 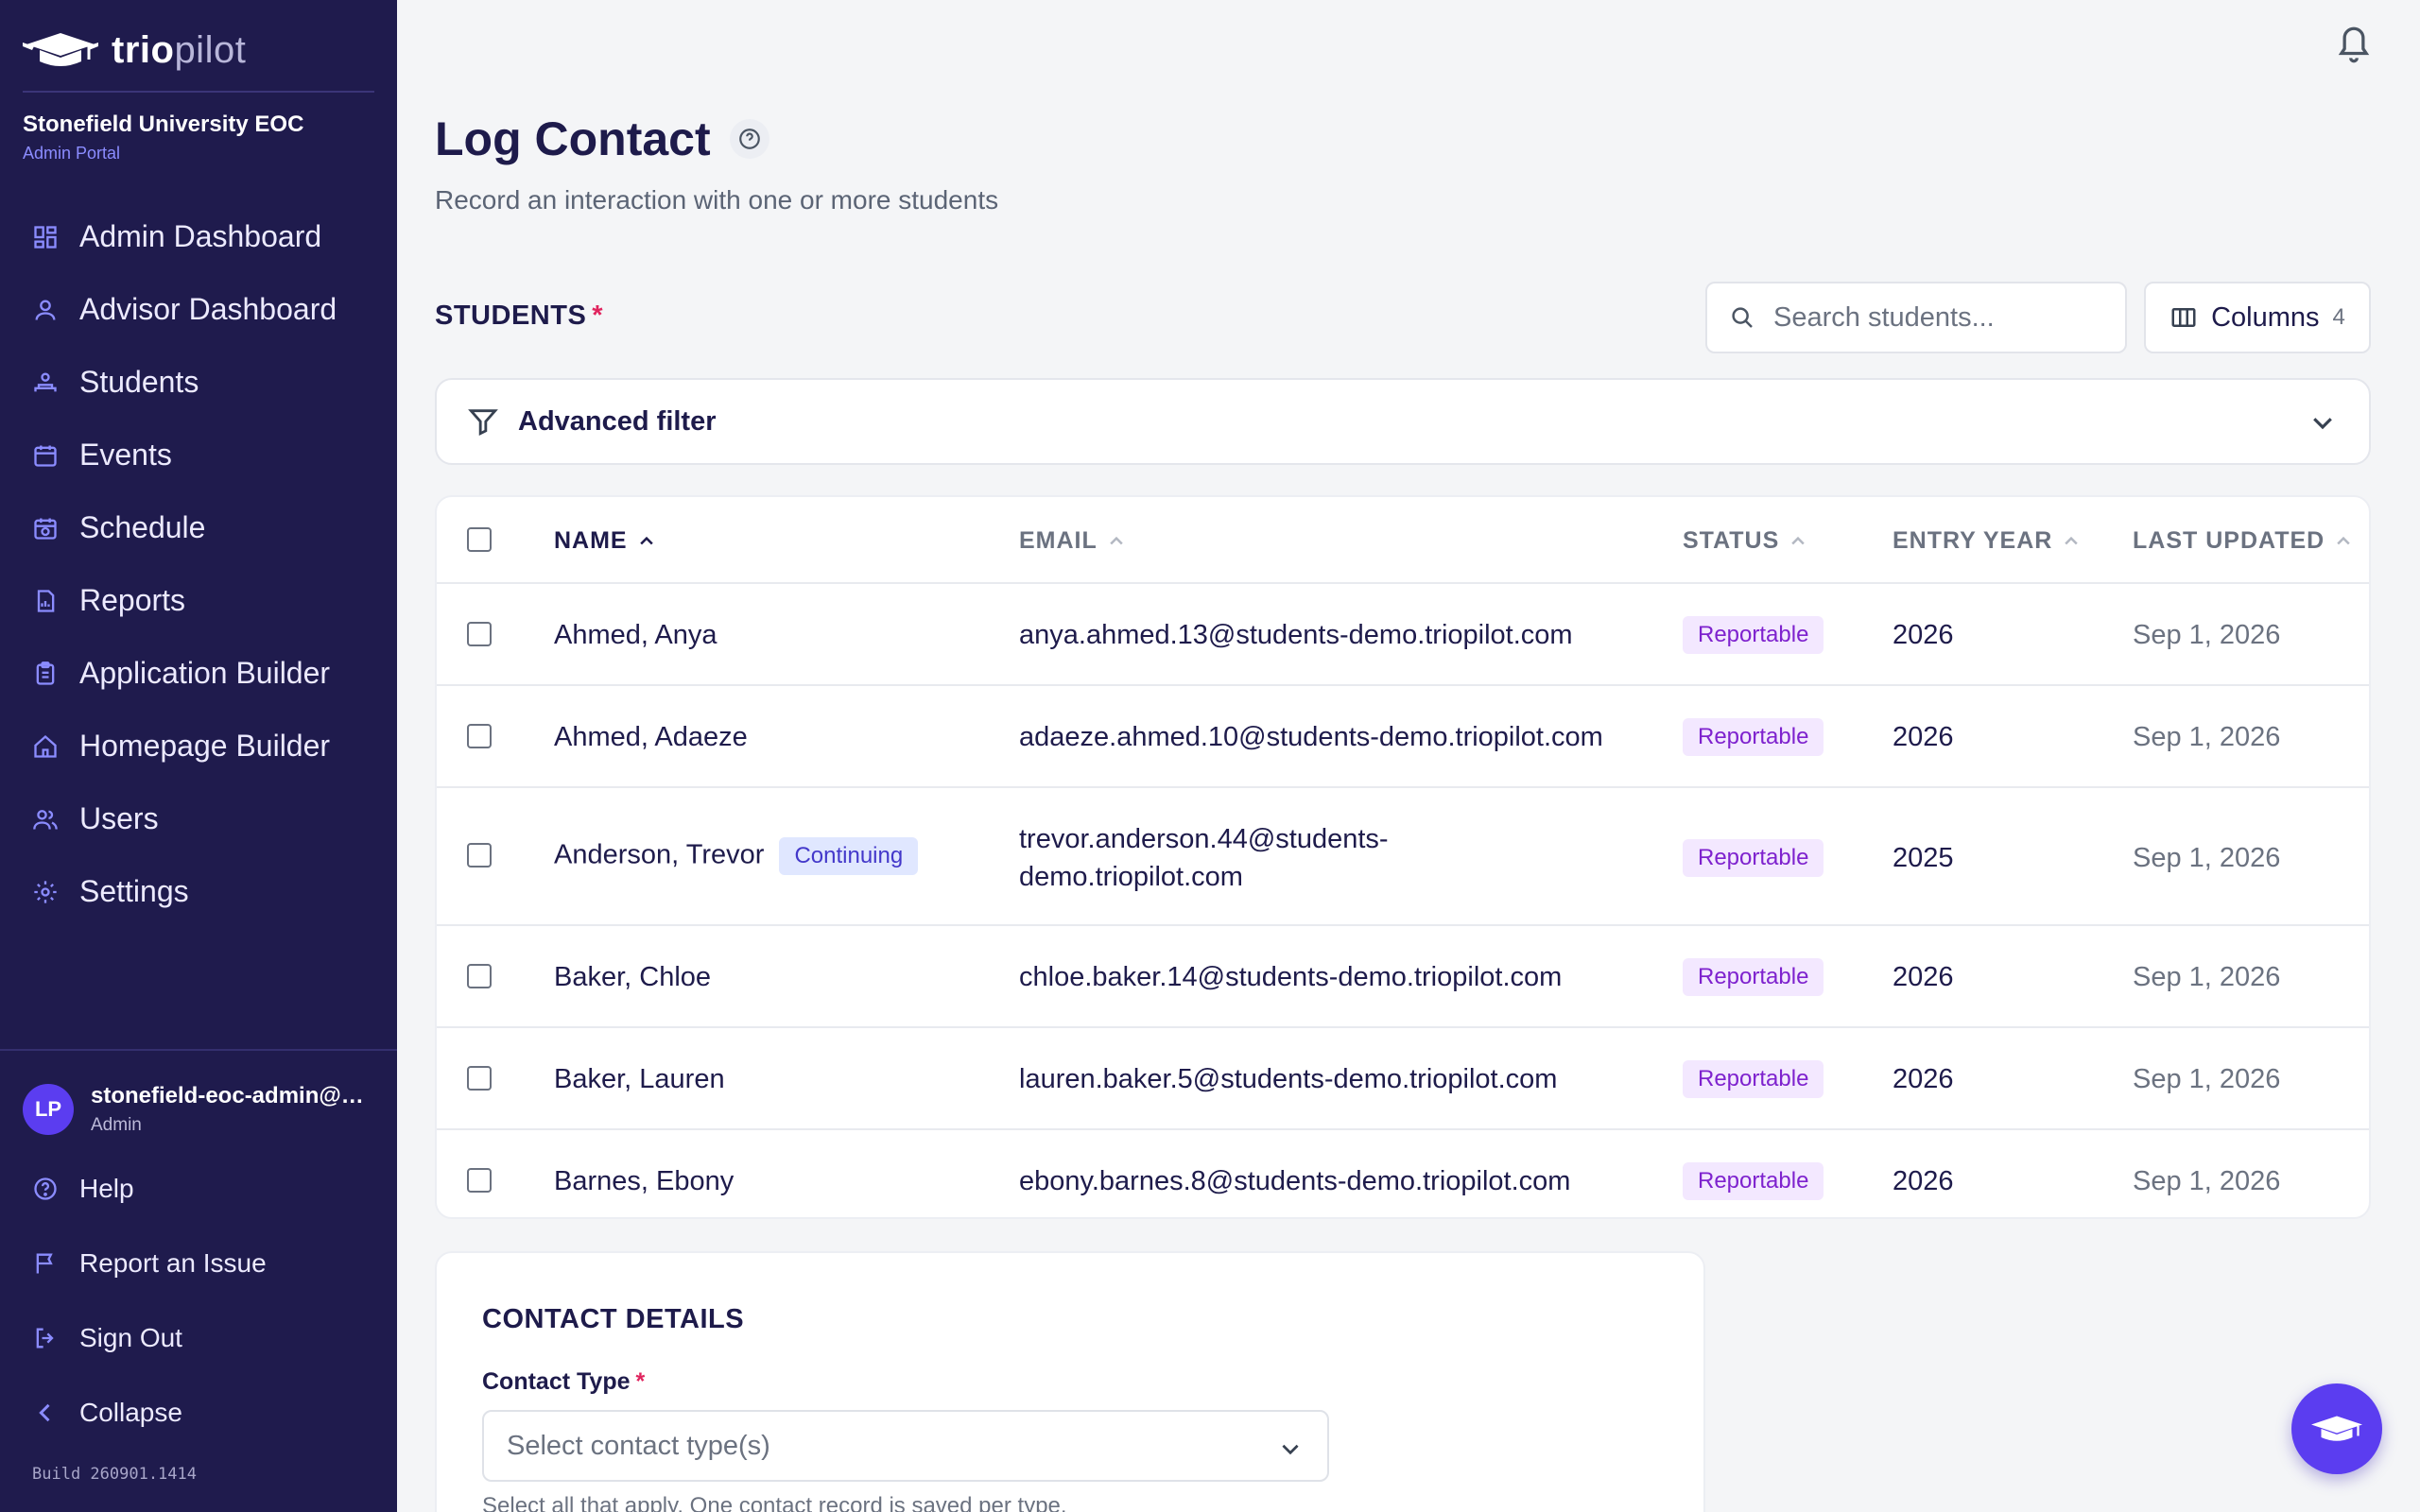 What do you see at coordinates (198, 746) in the screenshot?
I see `nav-item-homepage-builder: Homepage Builder` at bounding box center [198, 746].